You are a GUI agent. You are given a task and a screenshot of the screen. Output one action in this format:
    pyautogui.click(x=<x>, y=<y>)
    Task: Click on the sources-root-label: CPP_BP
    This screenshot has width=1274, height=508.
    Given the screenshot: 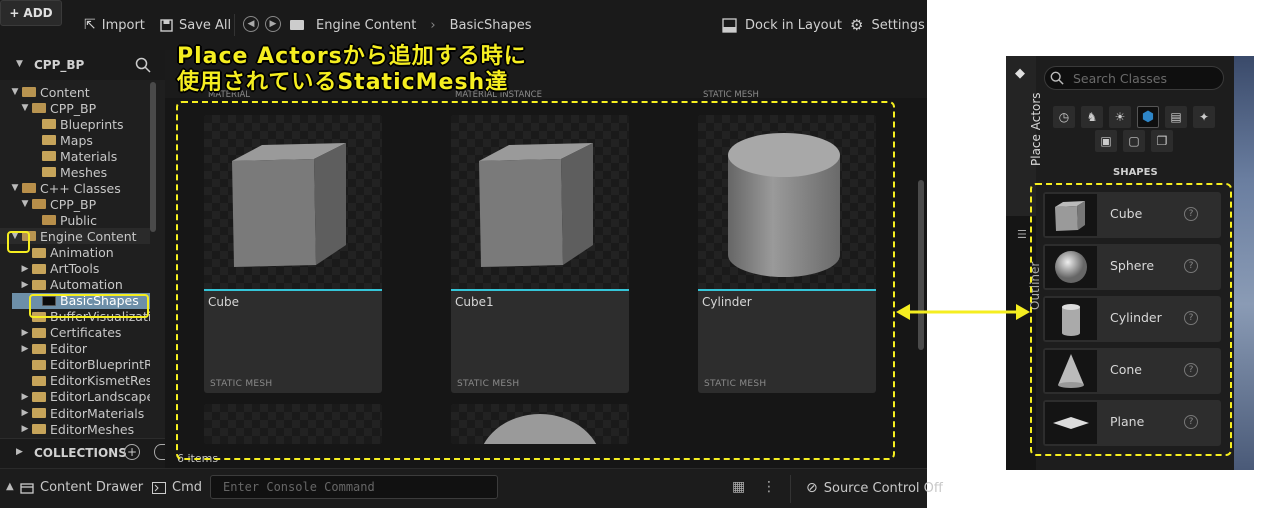 What is the action you would take?
    pyautogui.click(x=59, y=65)
    